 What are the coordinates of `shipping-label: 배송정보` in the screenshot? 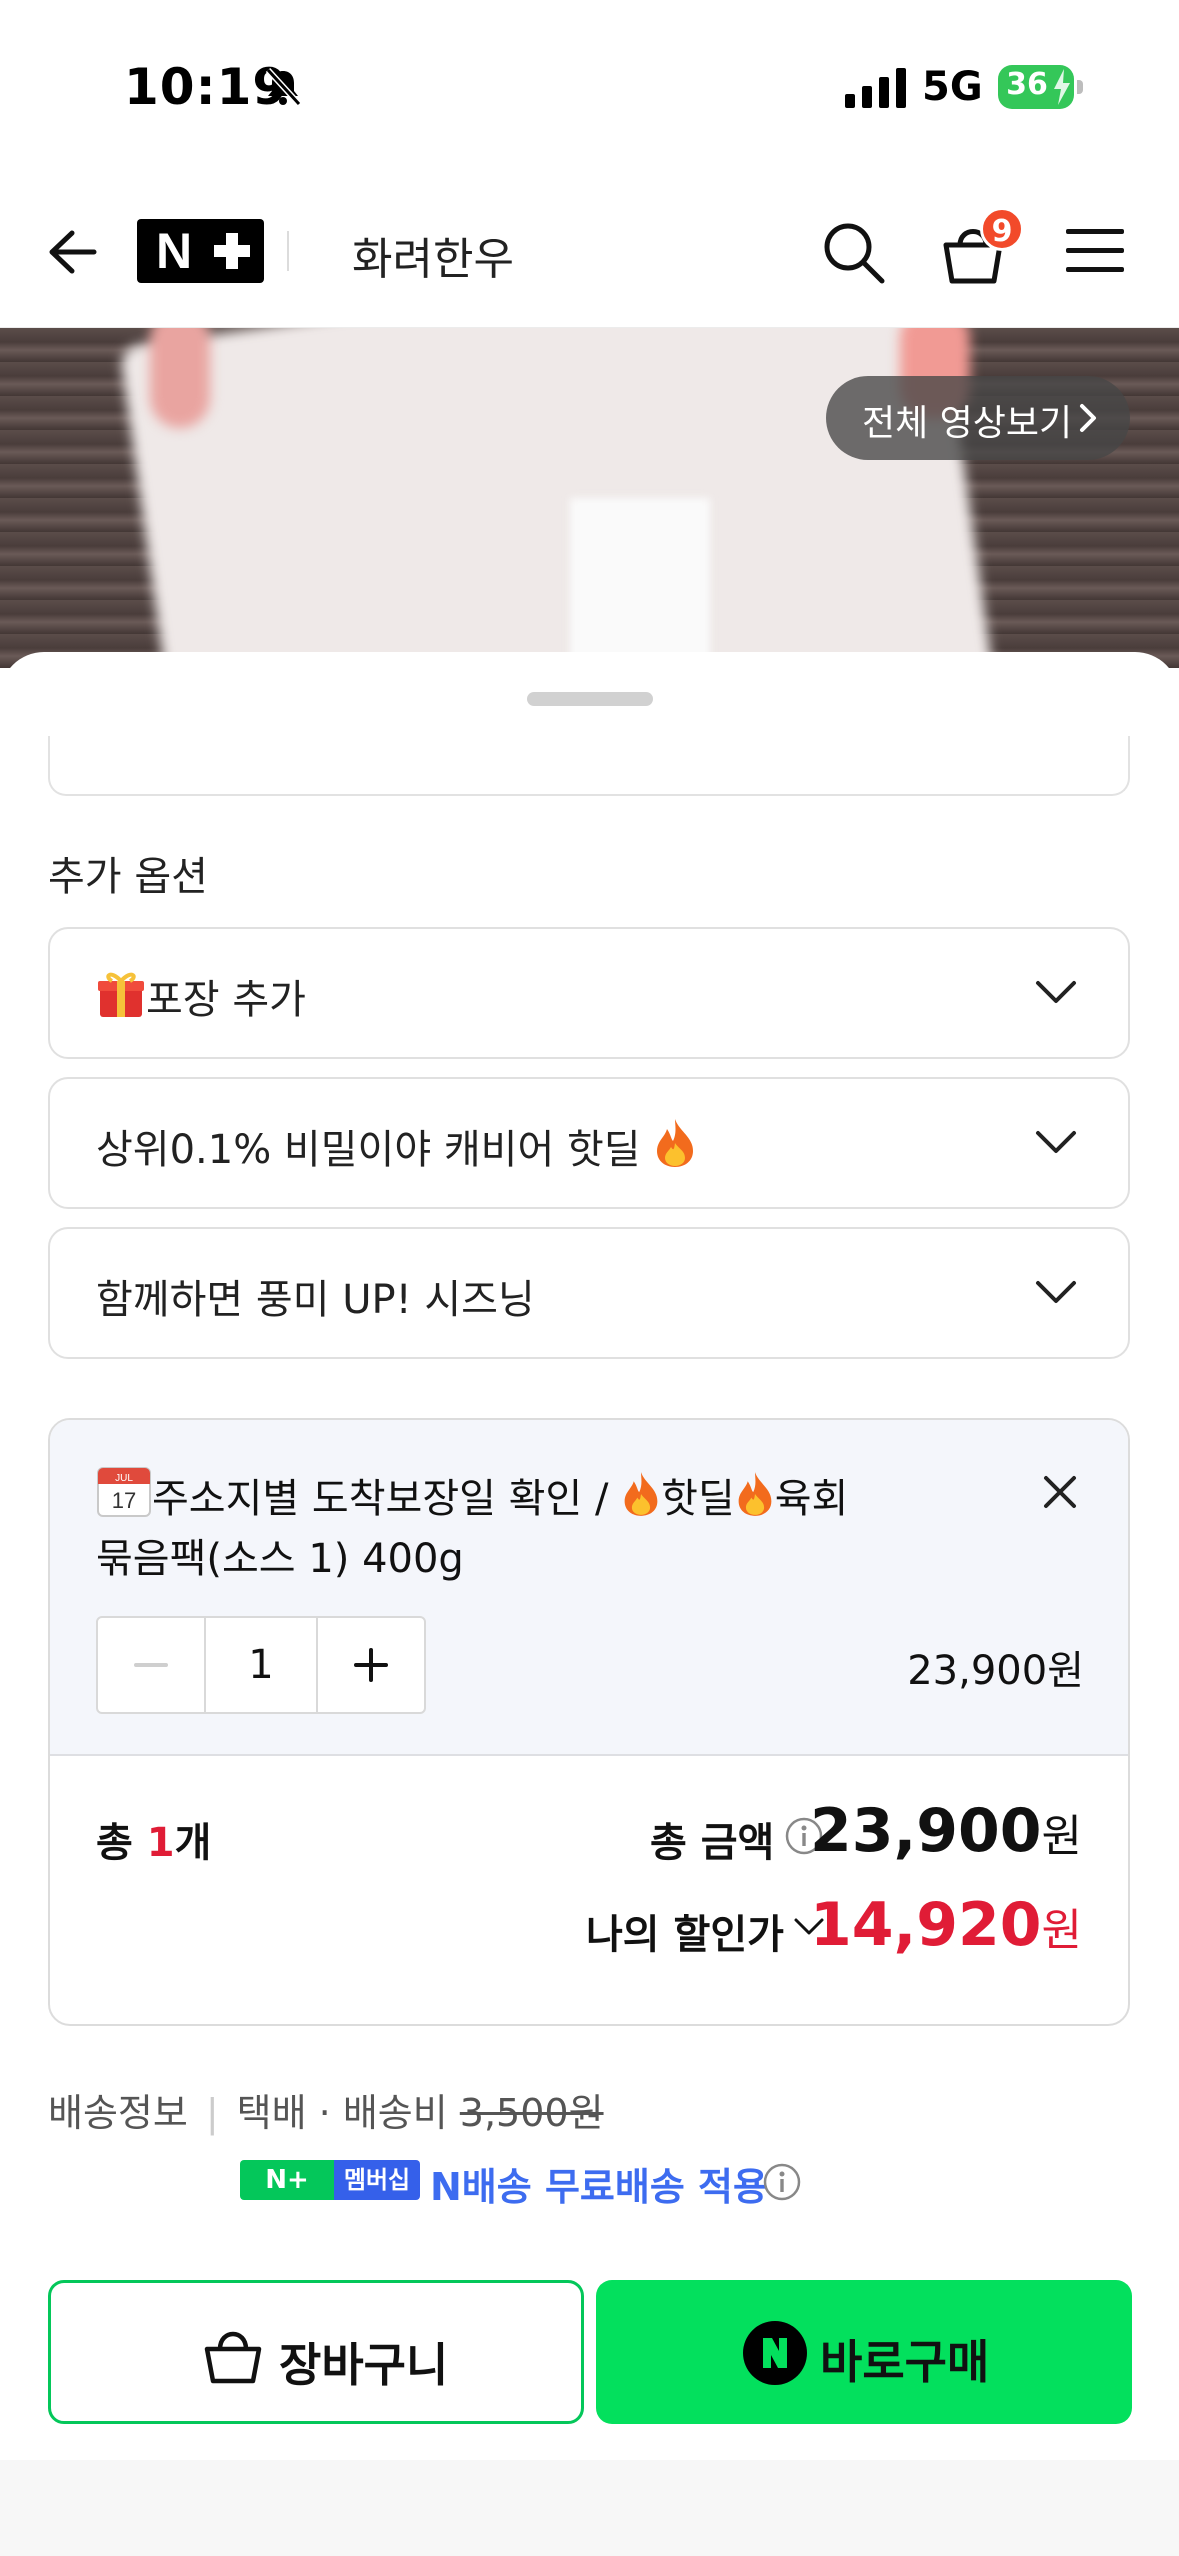 It's located at (118, 2113).